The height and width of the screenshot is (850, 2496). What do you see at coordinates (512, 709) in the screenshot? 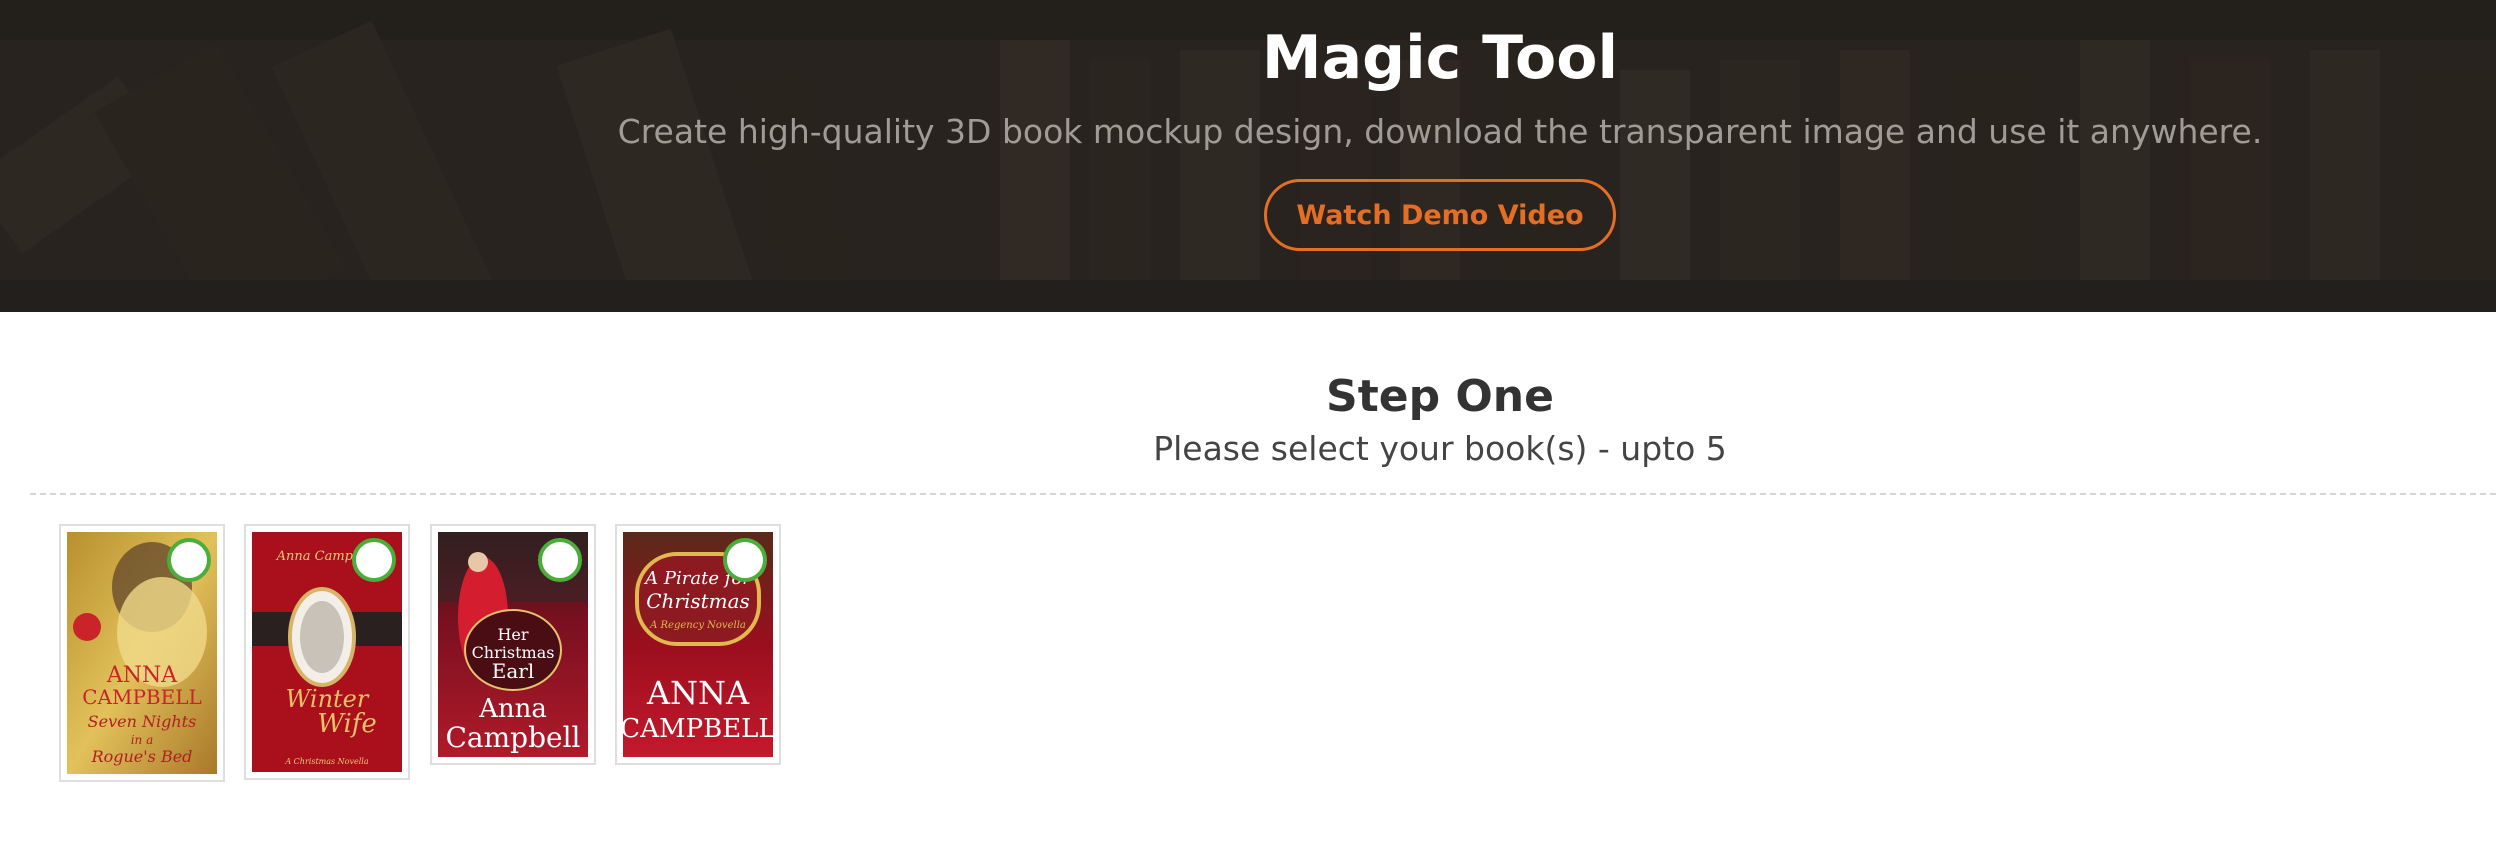
I see `svg-text: Anna` at bounding box center [512, 709].